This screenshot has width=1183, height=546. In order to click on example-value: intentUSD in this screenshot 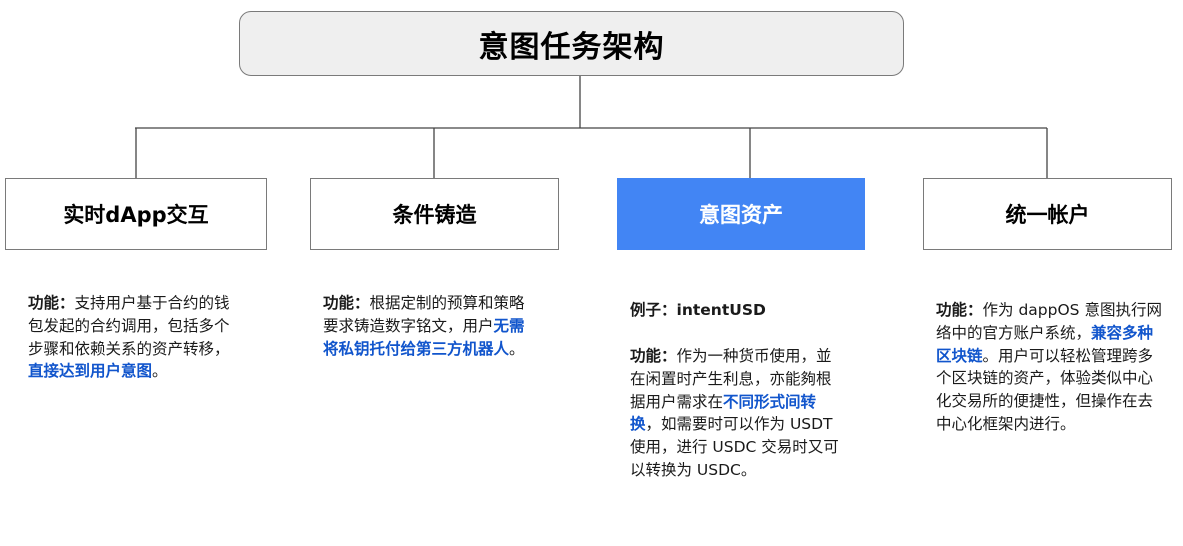, I will do `click(721, 310)`.